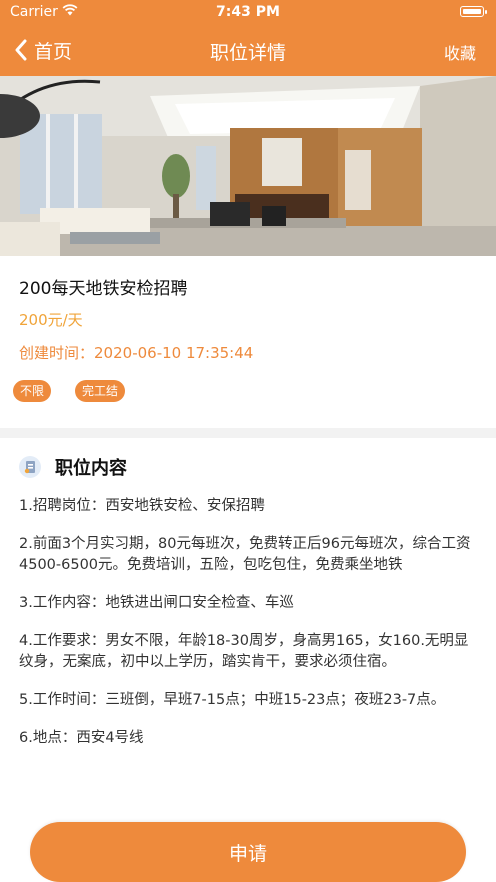 The width and height of the screenshot is (496, 882). I want to click on section-header: 职位内容, so click(73, 467).